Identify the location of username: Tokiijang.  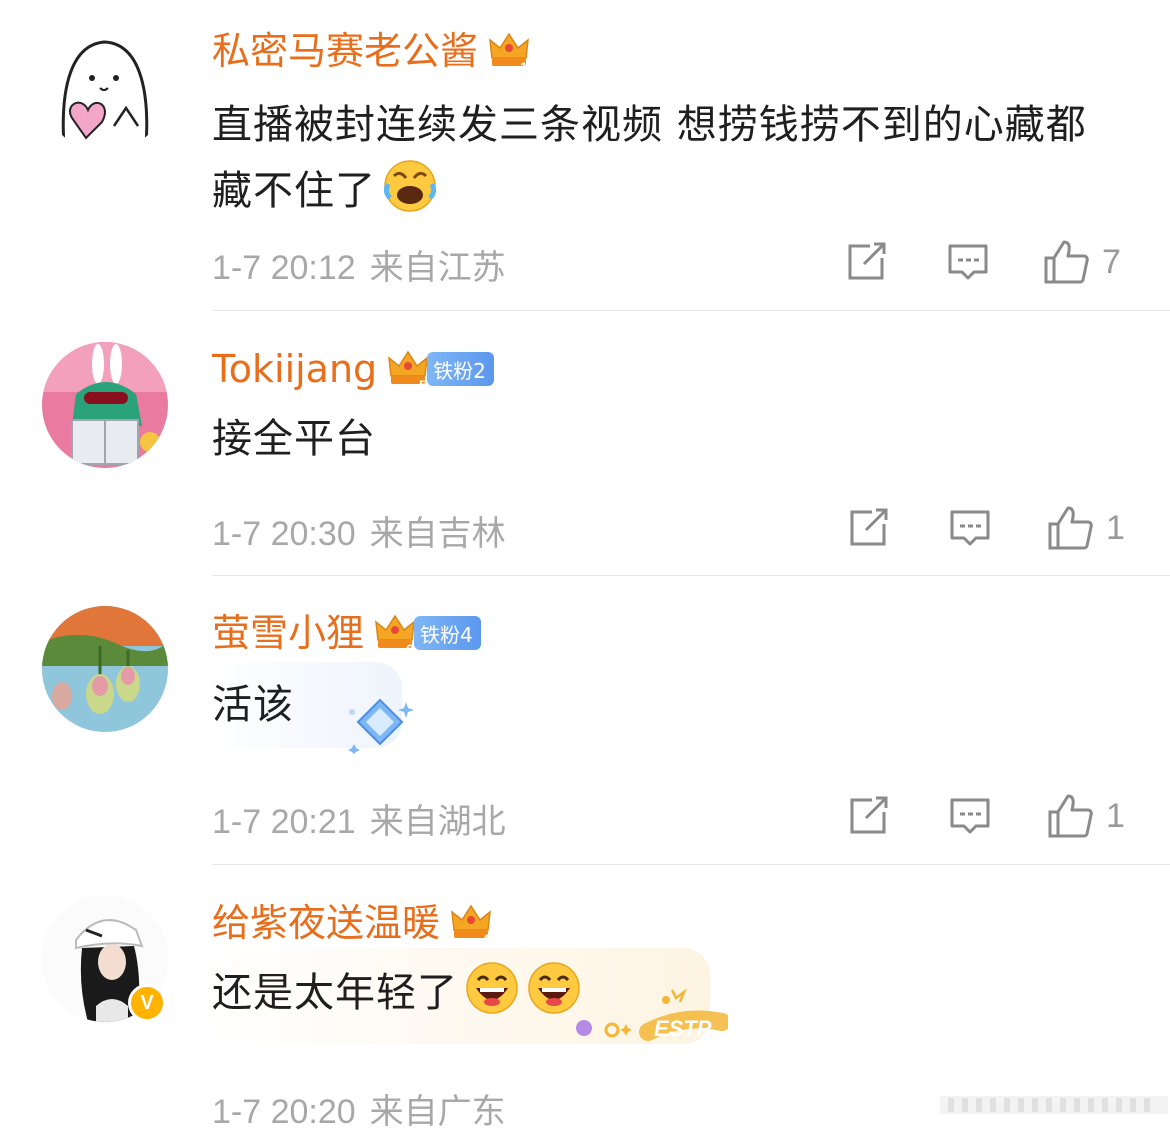
(294, 369).